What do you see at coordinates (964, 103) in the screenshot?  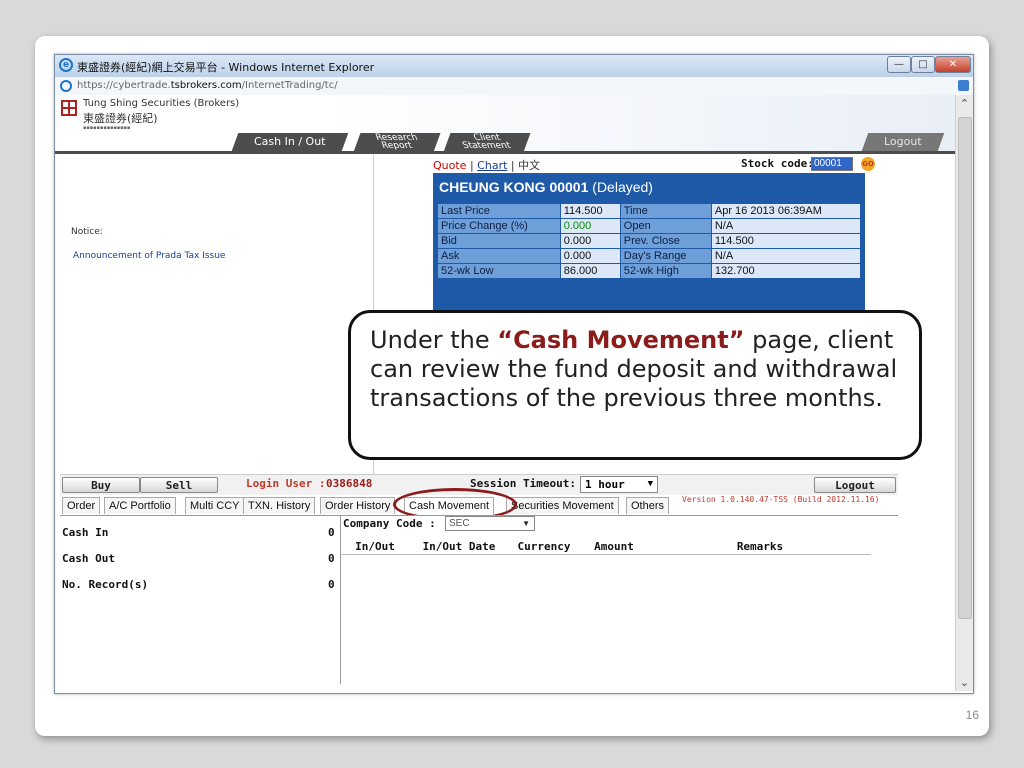 I see `scroll-up-icon: ⌃` at bounding box center [964, 103].